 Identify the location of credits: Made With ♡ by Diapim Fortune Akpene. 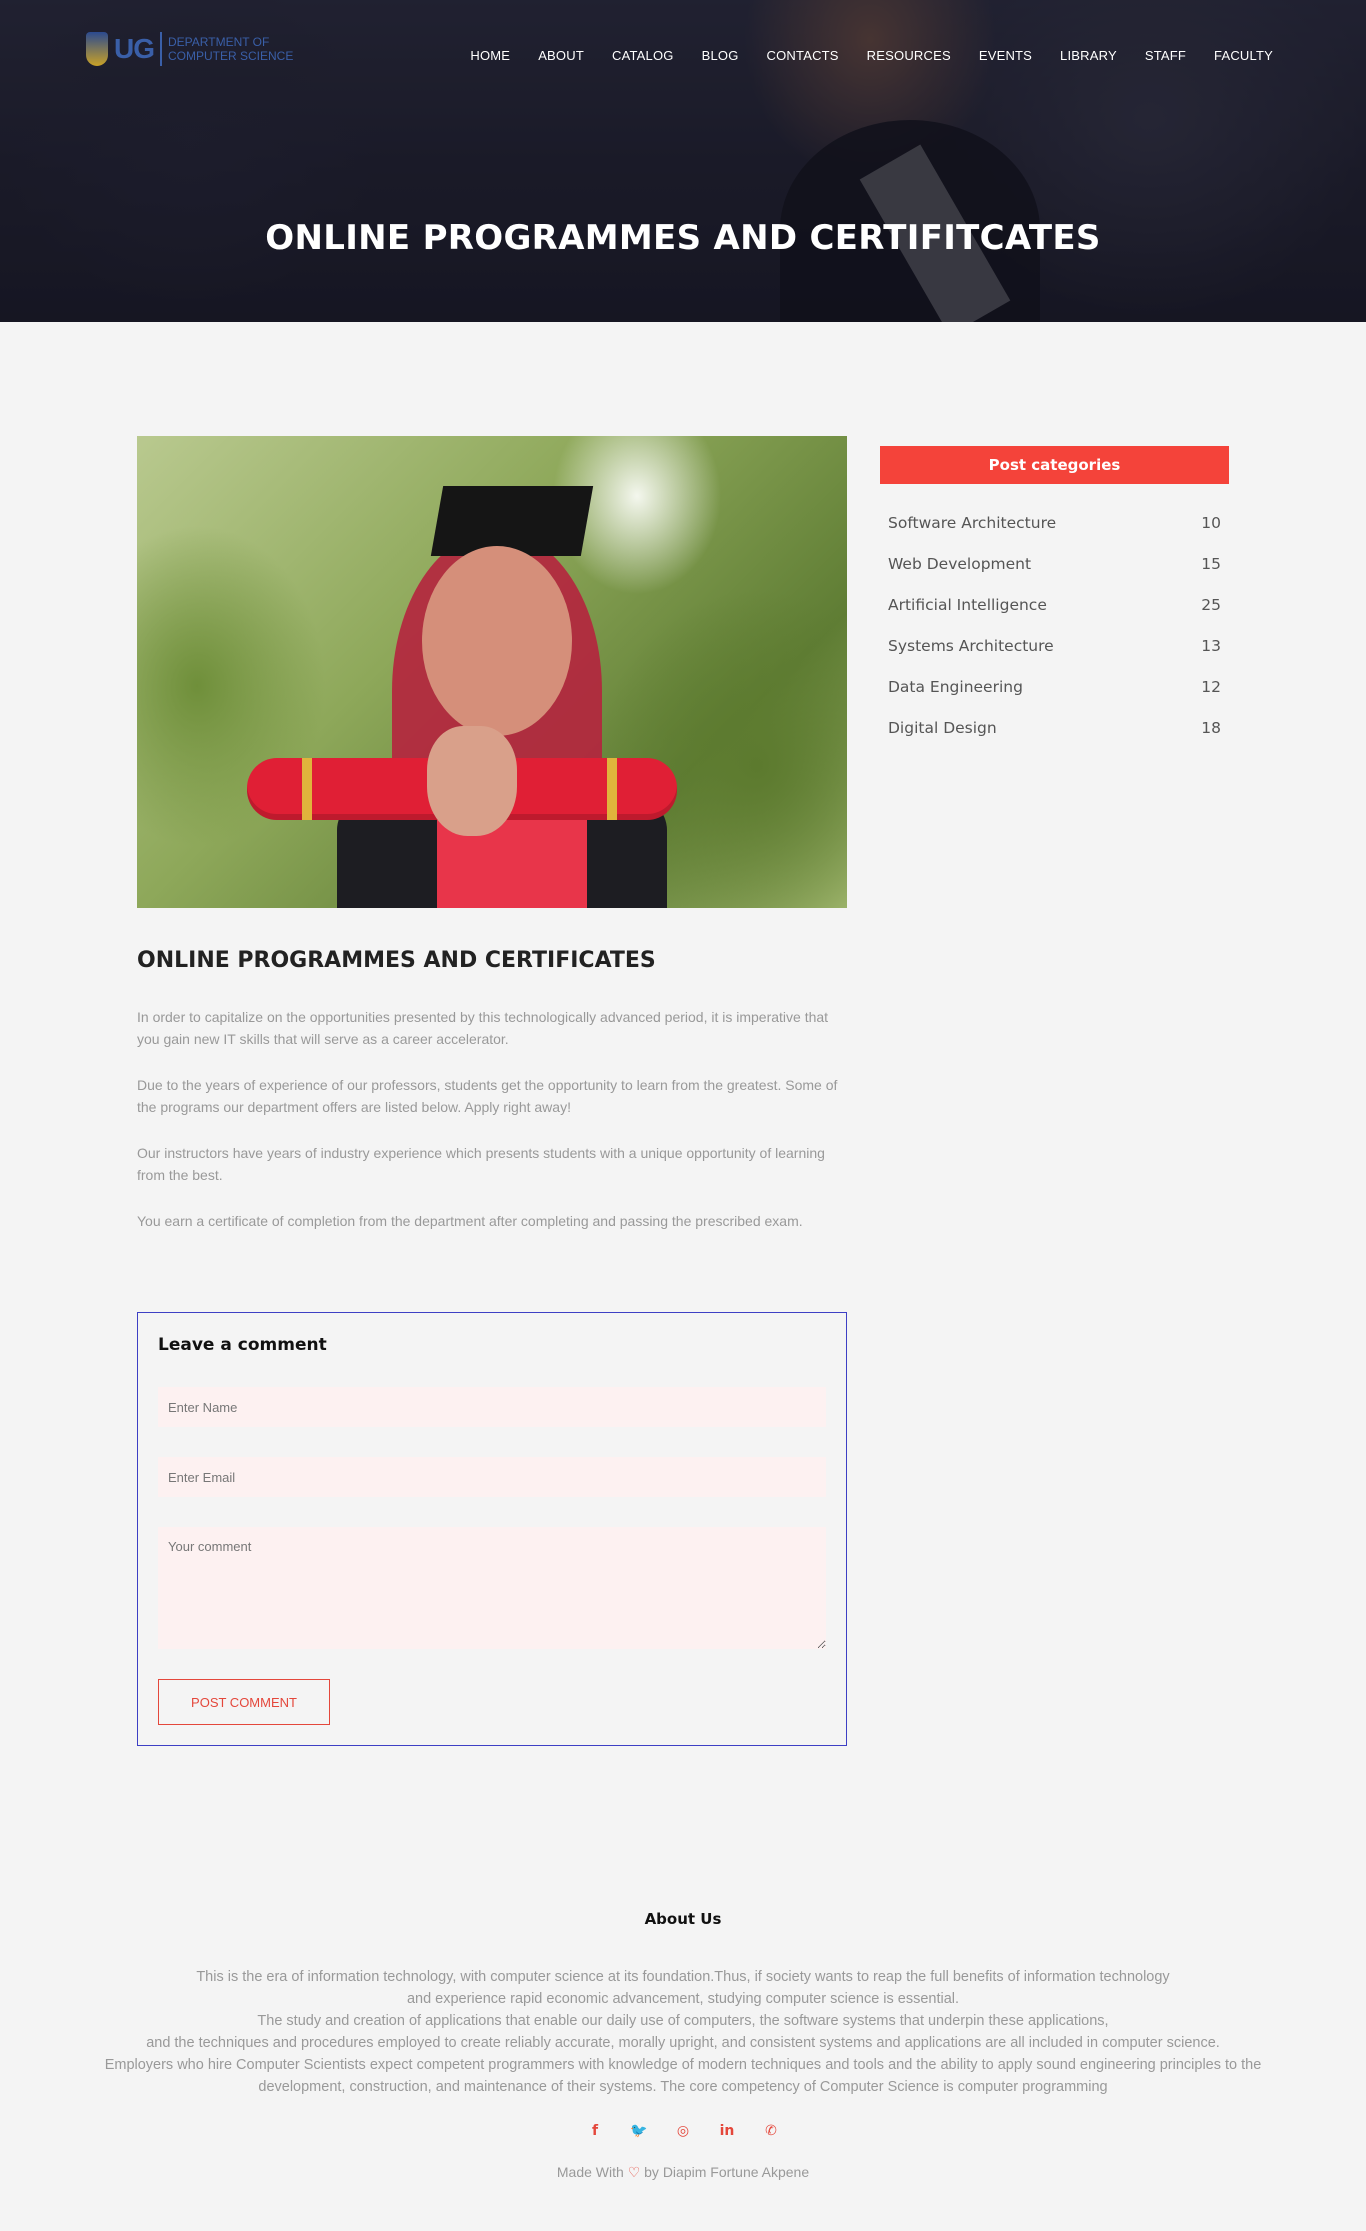
(683, 2172).